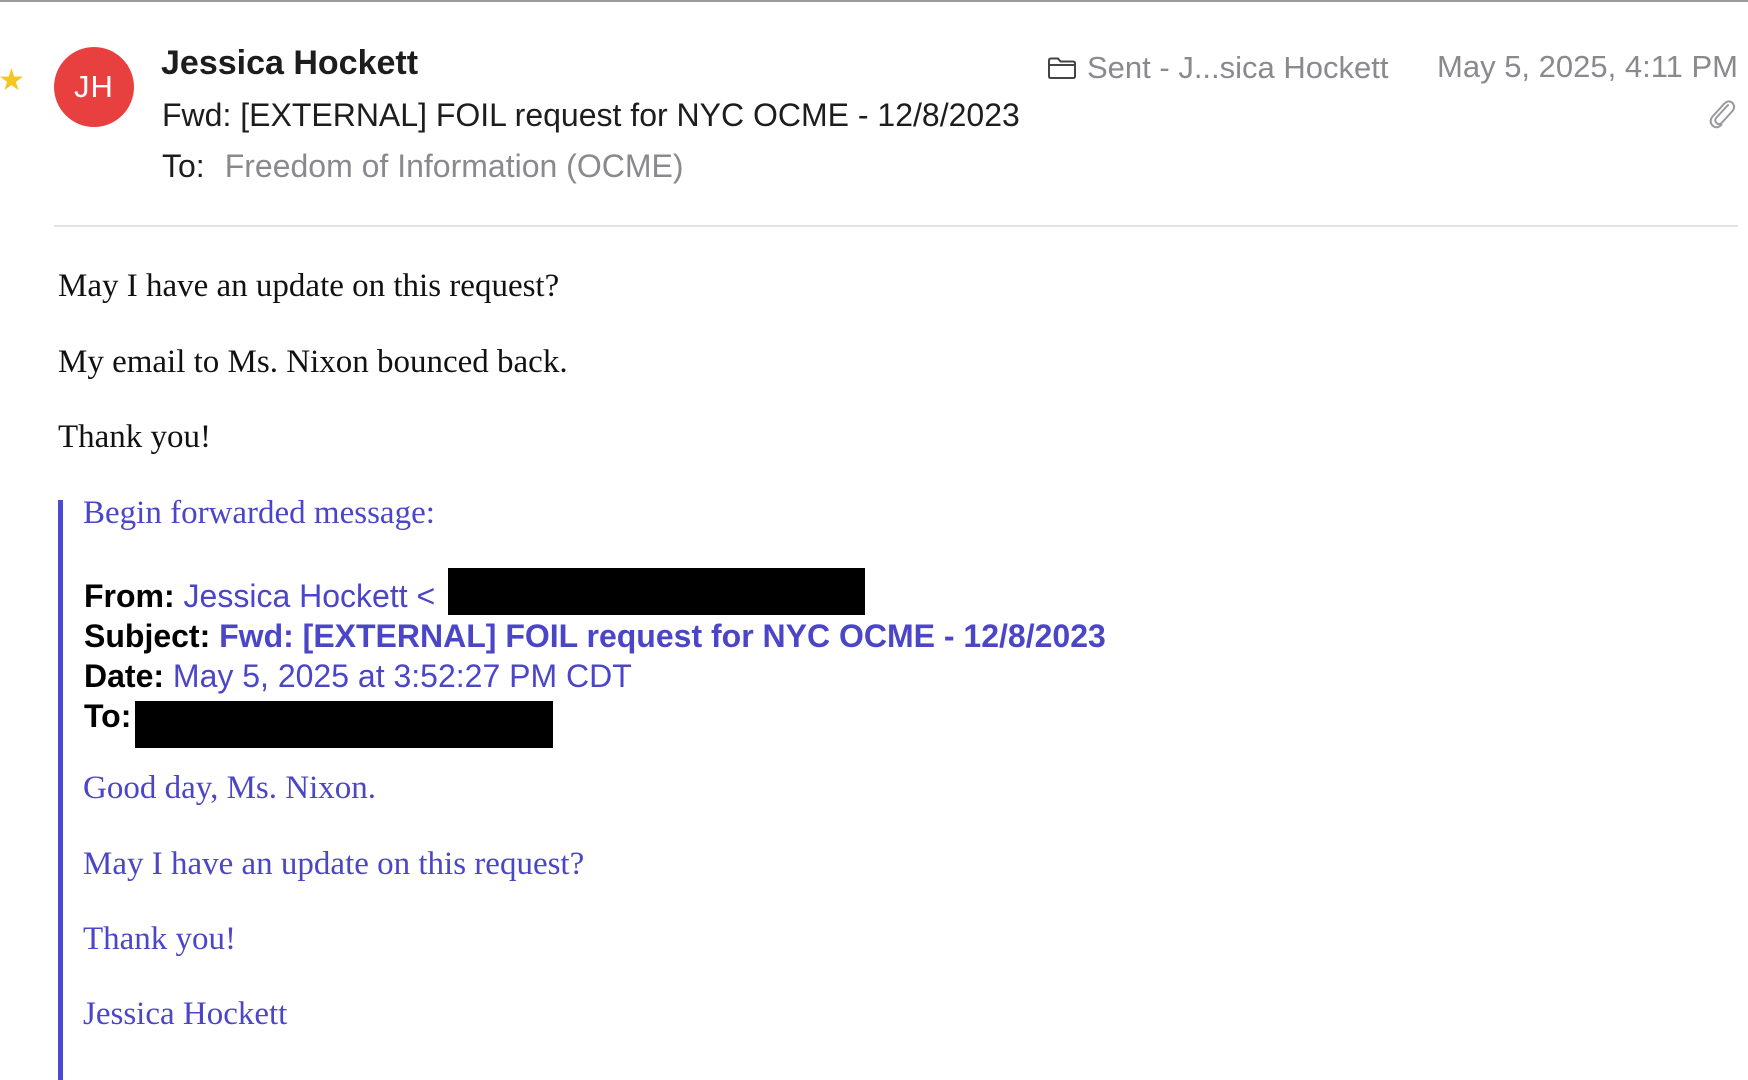 The width and height of the screenshot is (1748, 1080). I want to click on body-line-2: My email to Ms. Nixon bounced back., so click(313, 362).